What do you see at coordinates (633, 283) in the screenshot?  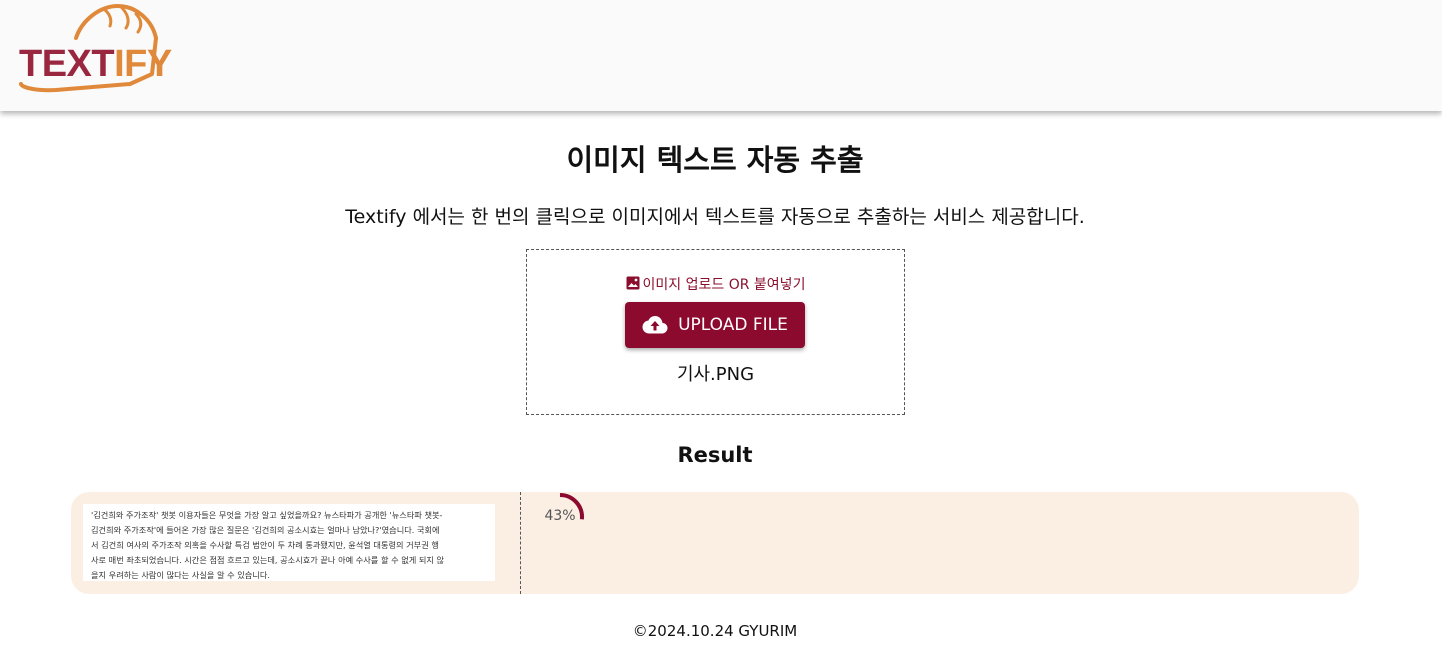 I see `image-icon` at bounding box center [633, 283].